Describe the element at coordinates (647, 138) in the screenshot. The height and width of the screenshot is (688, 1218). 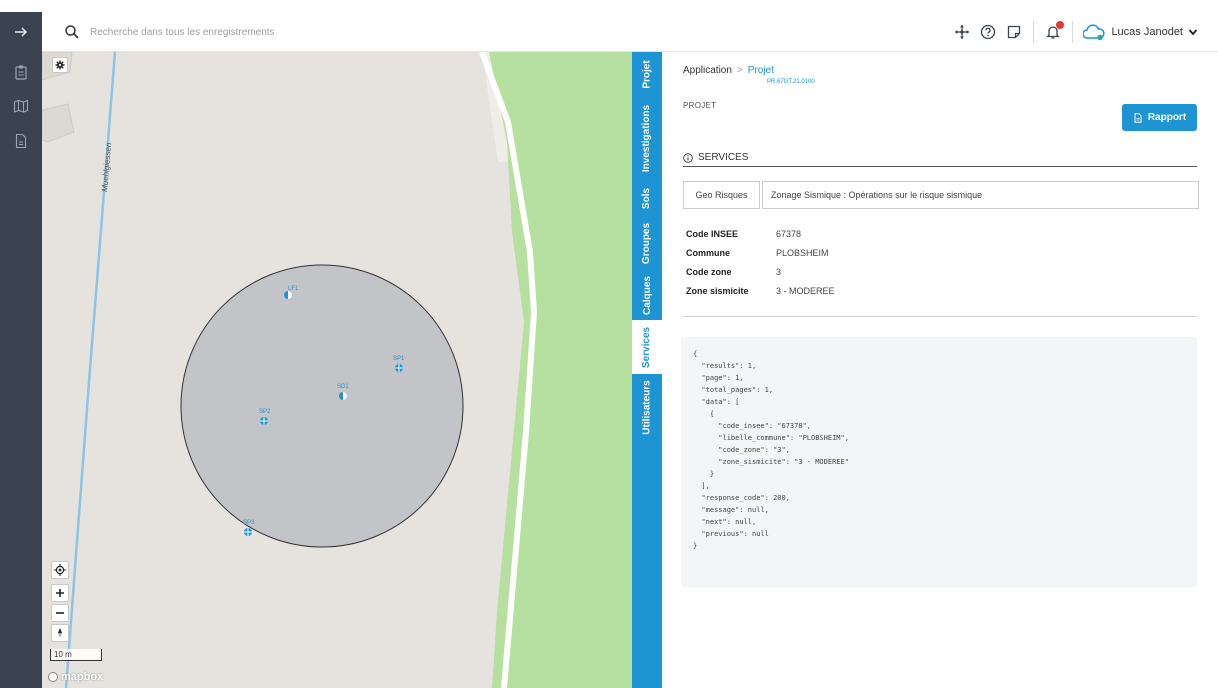
I see `tab-investigations: Investigations` at that location.